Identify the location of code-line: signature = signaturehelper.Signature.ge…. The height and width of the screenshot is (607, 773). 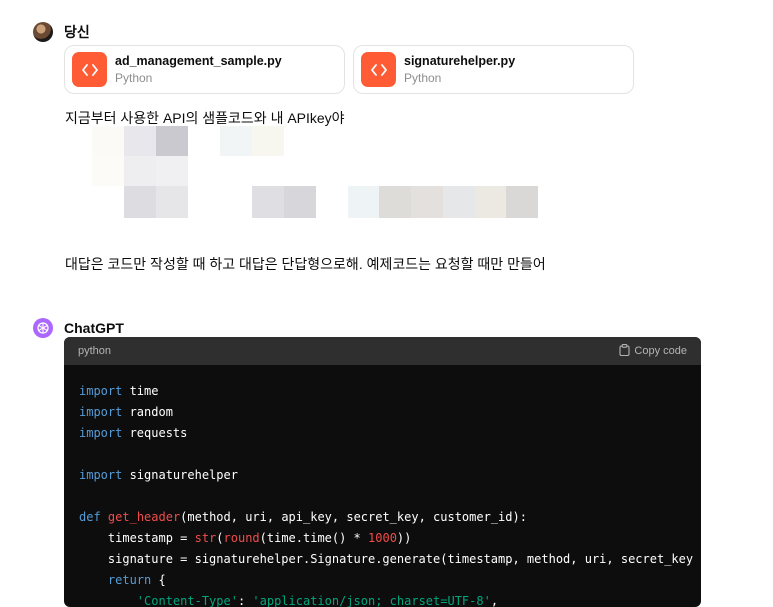
(386, 559).